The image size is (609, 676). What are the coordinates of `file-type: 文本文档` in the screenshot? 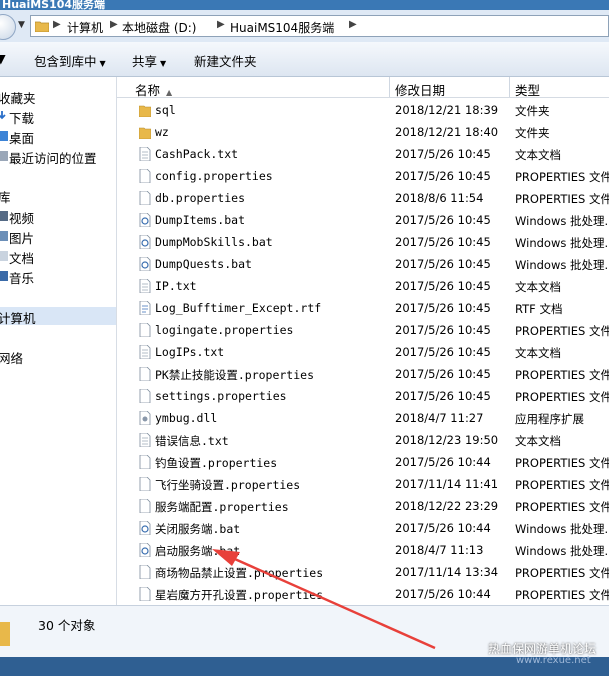 It's located at (538, 287).